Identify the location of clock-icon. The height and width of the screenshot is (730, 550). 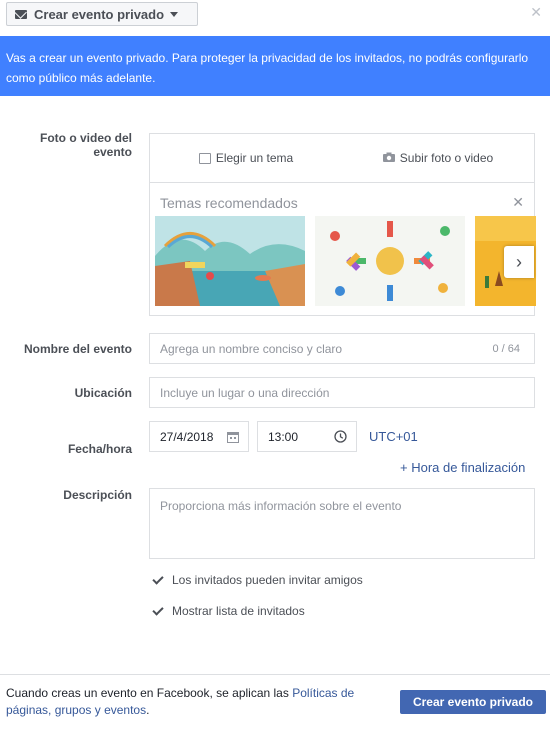
(340, 438).